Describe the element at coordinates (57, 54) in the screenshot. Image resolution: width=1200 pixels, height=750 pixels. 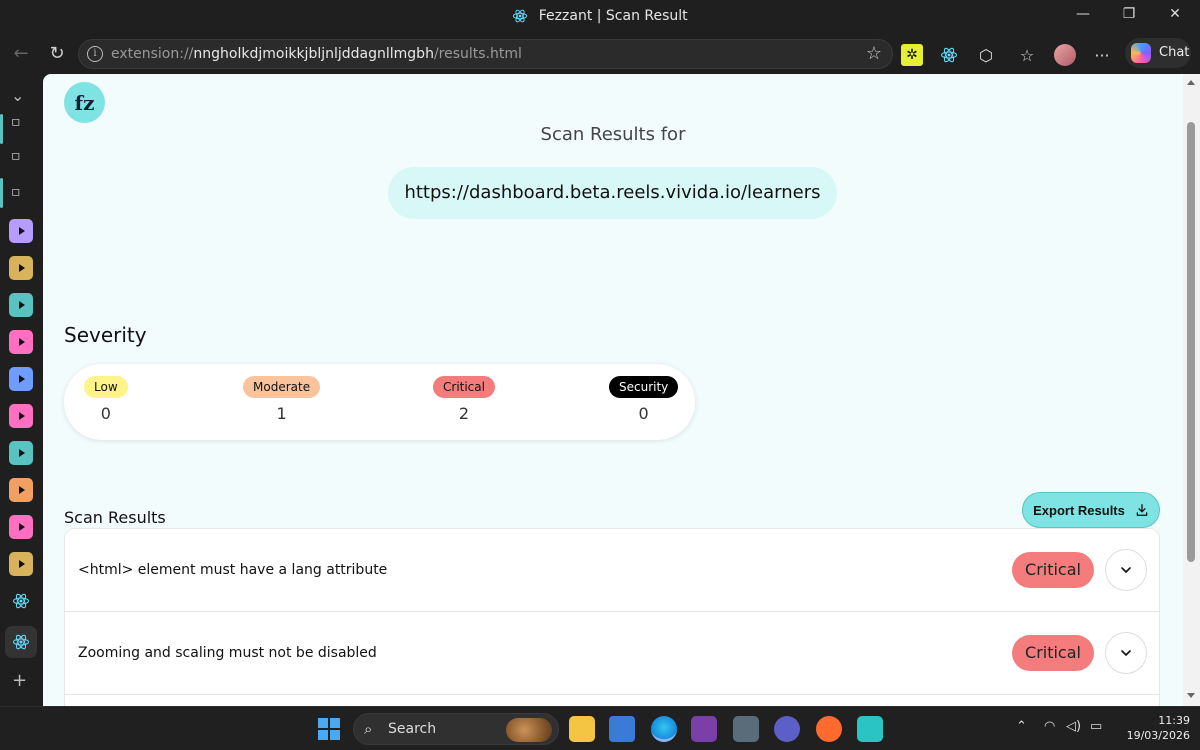
I see `reload-icon: ↻` at that location.